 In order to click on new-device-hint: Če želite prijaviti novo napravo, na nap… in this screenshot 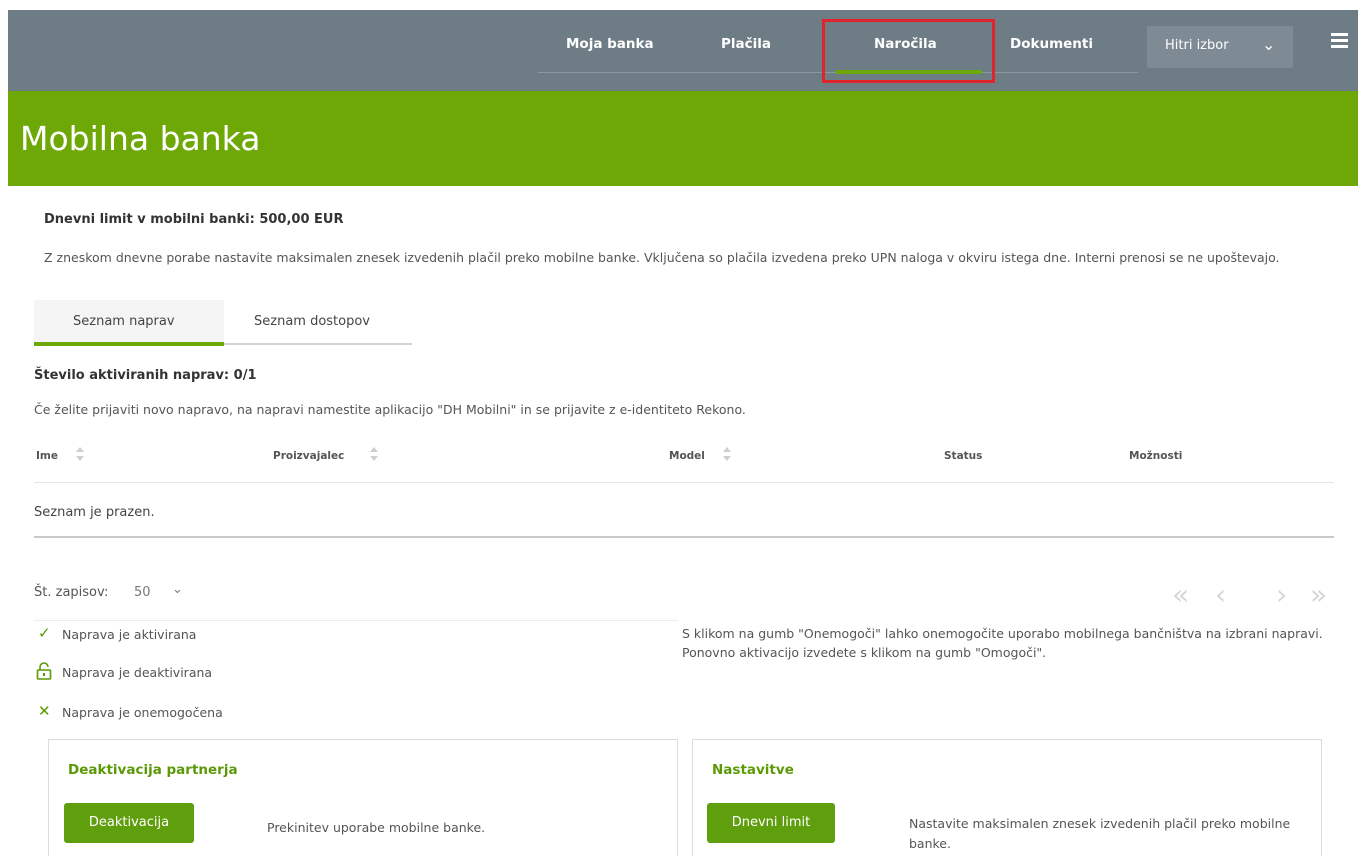, I will do `click(390, 409)`.